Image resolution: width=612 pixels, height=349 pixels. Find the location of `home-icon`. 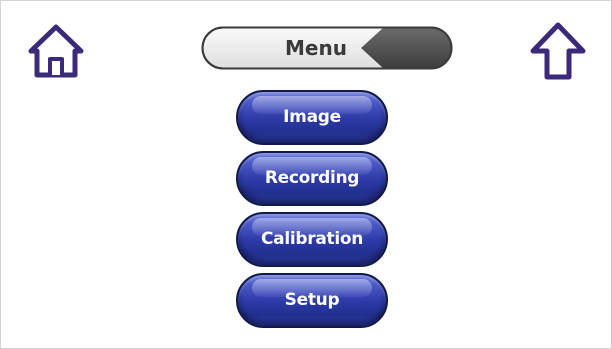

home-icon is located at coordinates (56, 51).